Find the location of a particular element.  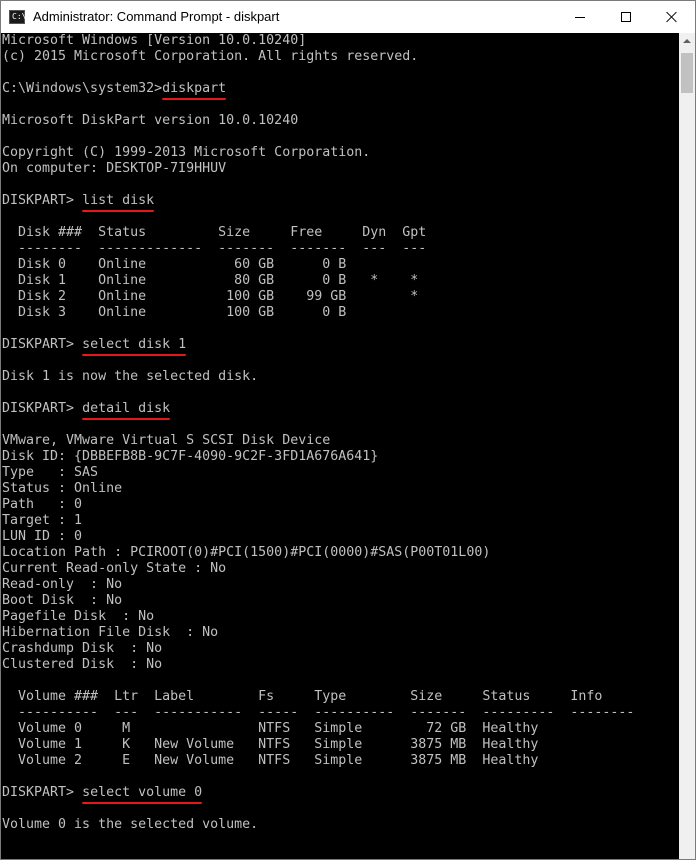

output-line: Path : 0 is located at coordinates (42, 504).